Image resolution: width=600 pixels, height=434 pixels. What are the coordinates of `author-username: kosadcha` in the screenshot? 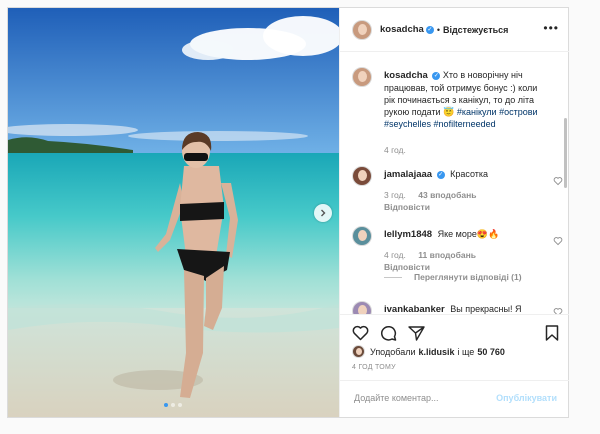 It's located at (402, 29).